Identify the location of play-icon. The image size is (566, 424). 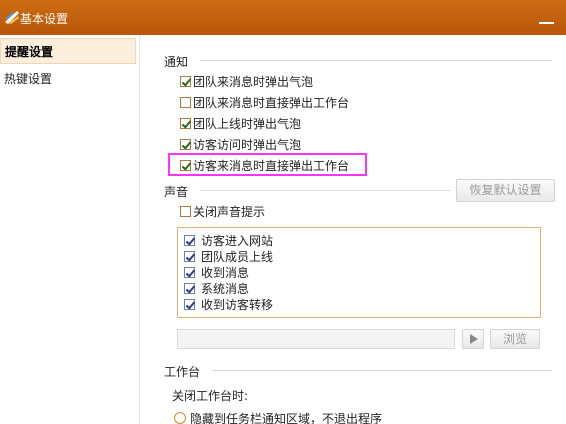
(474, 339).